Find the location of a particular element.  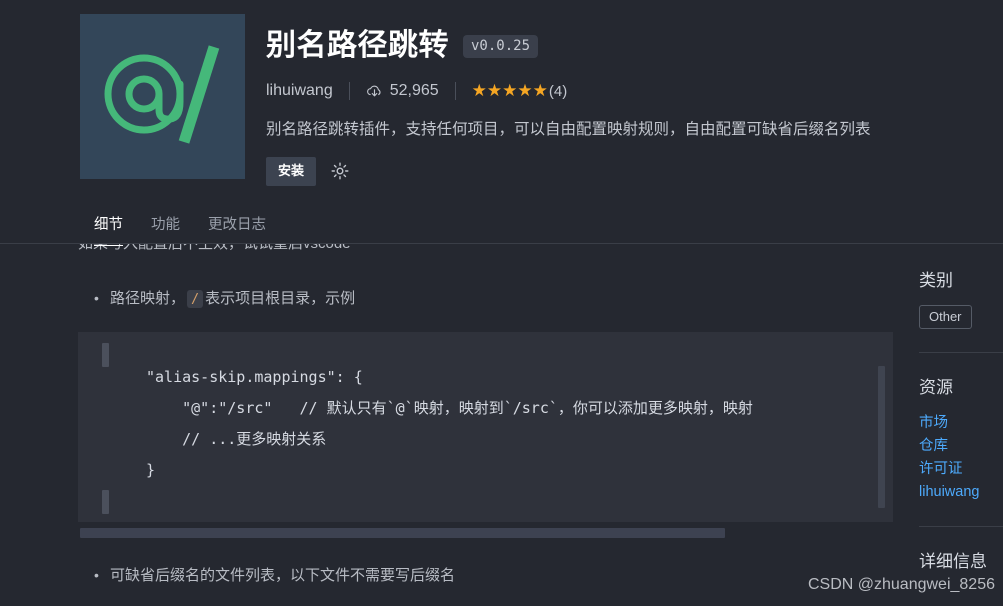

extension-icon is located at coordinates (162, 96).